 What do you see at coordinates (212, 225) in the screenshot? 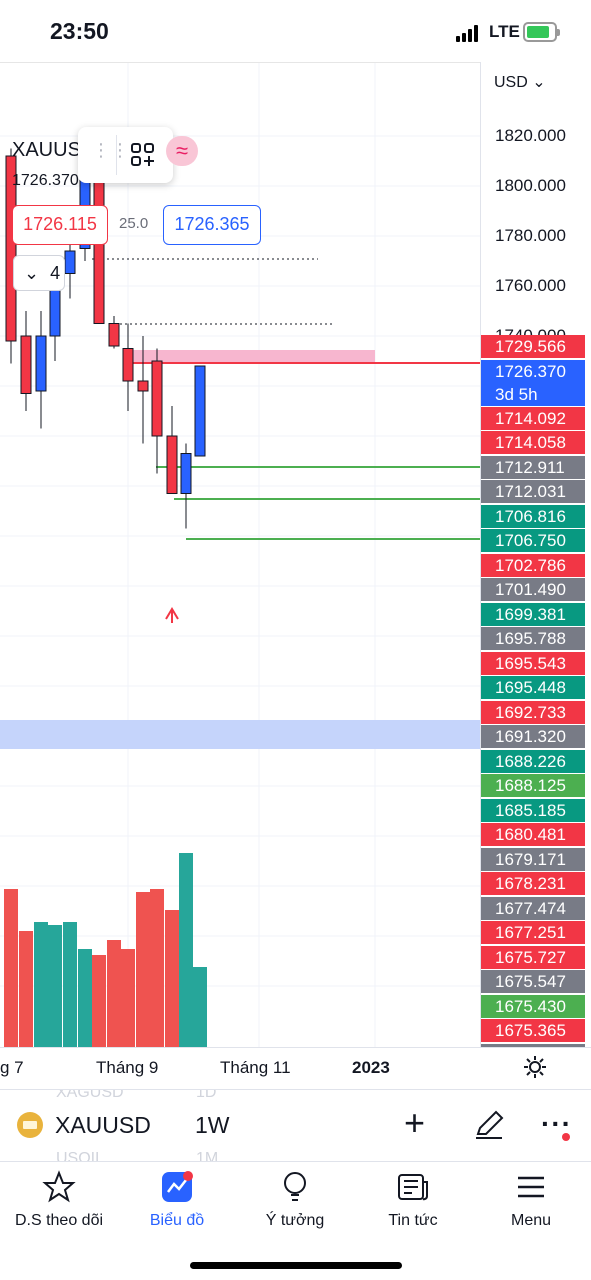
I see `buy-button: 1726.365` at bounding box center [212, 225].